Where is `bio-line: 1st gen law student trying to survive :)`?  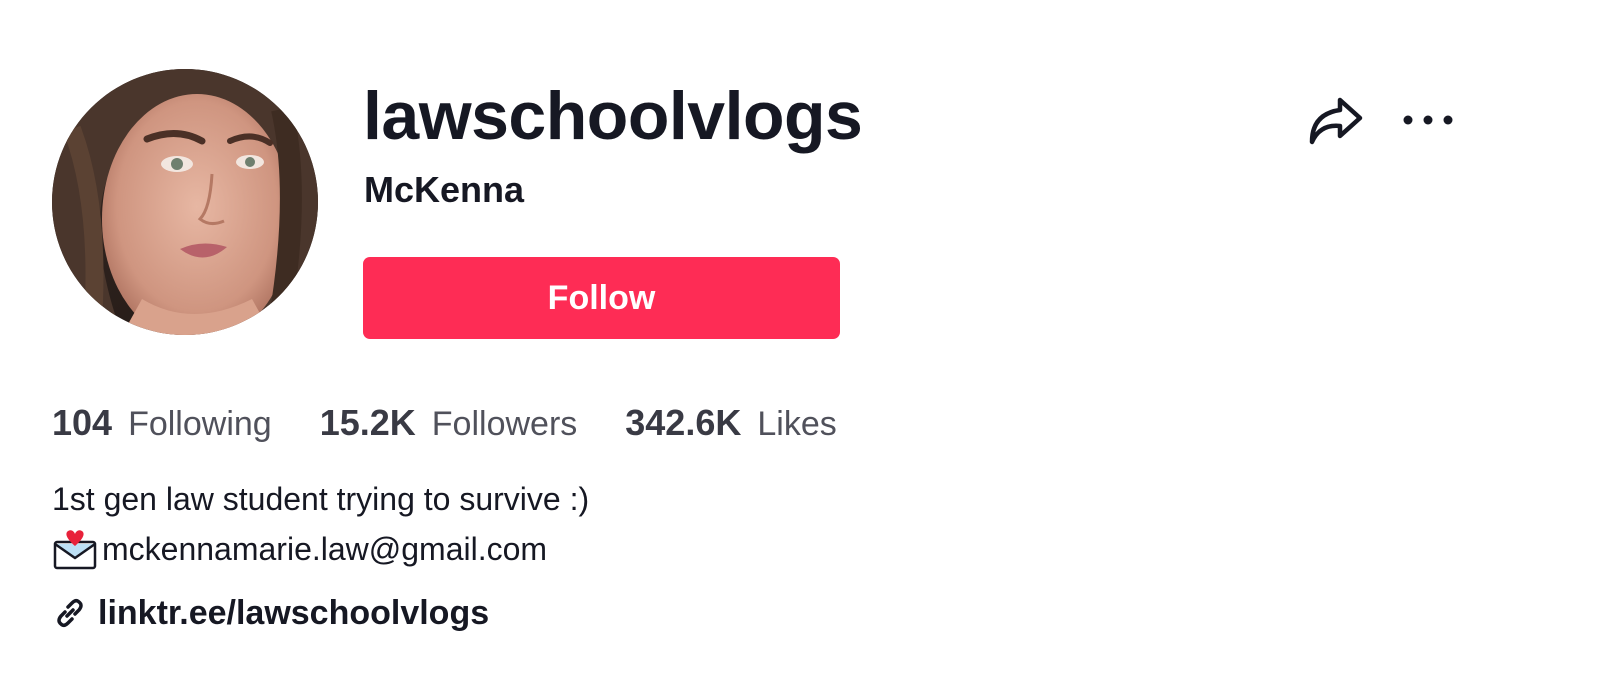
bio-line: 1st gen law student trying to survive :) is located at coordinates (321, 499).